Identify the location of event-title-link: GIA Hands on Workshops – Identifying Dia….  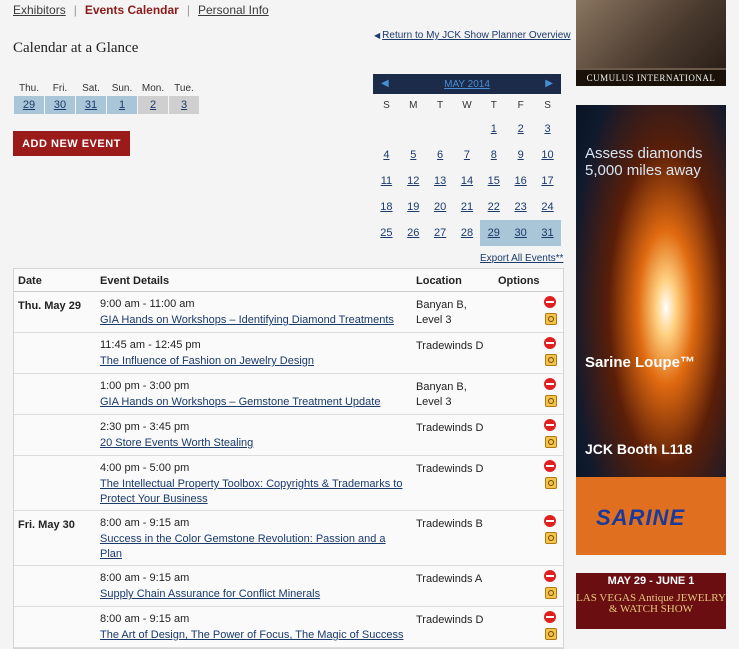
(247, 320).